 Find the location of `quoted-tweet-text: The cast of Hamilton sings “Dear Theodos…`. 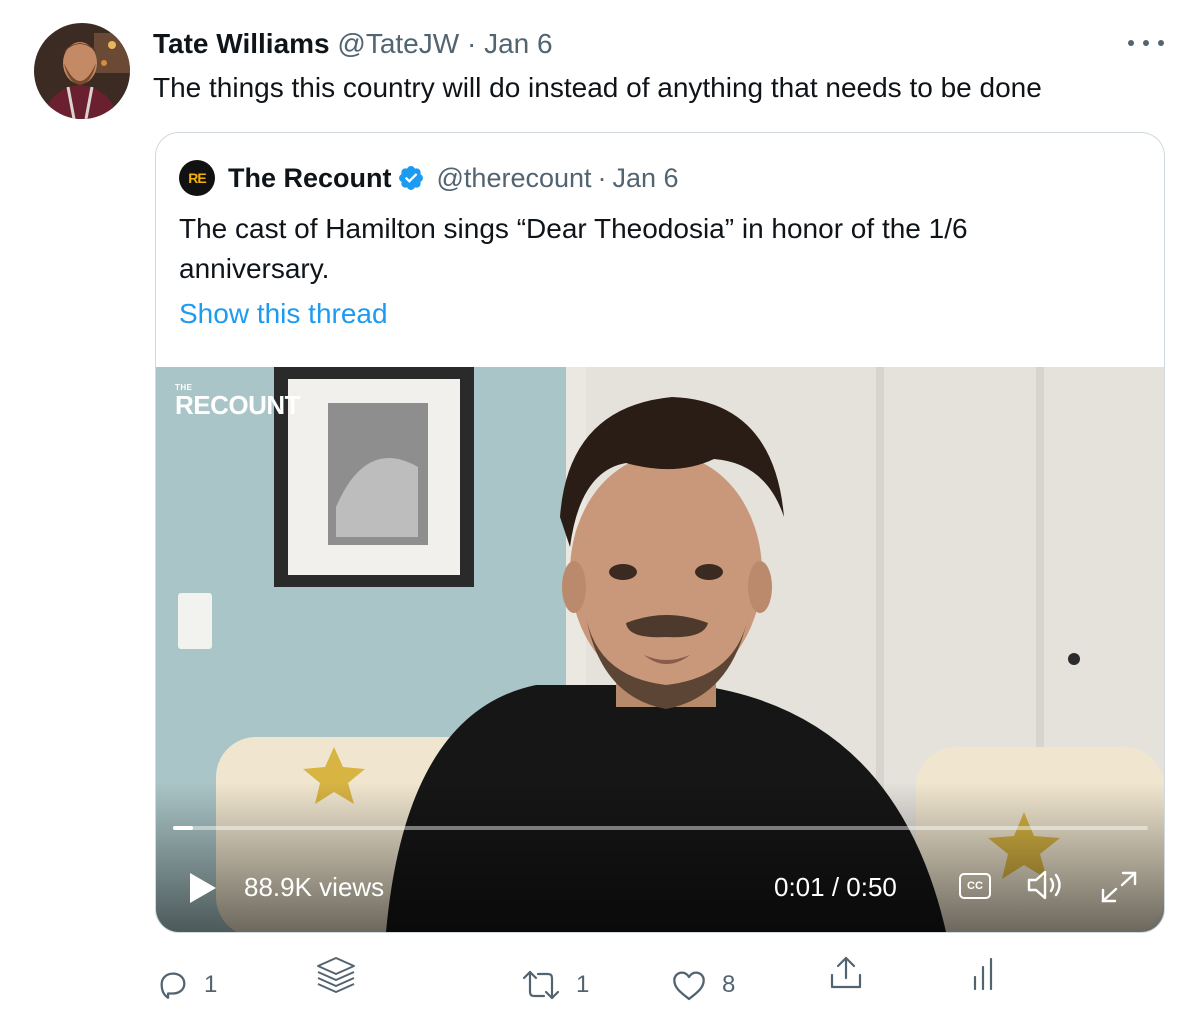

quoted-tweet-text: The cast of Hamilton sings “Dear Theodos… is located at coordinates (573, 248).